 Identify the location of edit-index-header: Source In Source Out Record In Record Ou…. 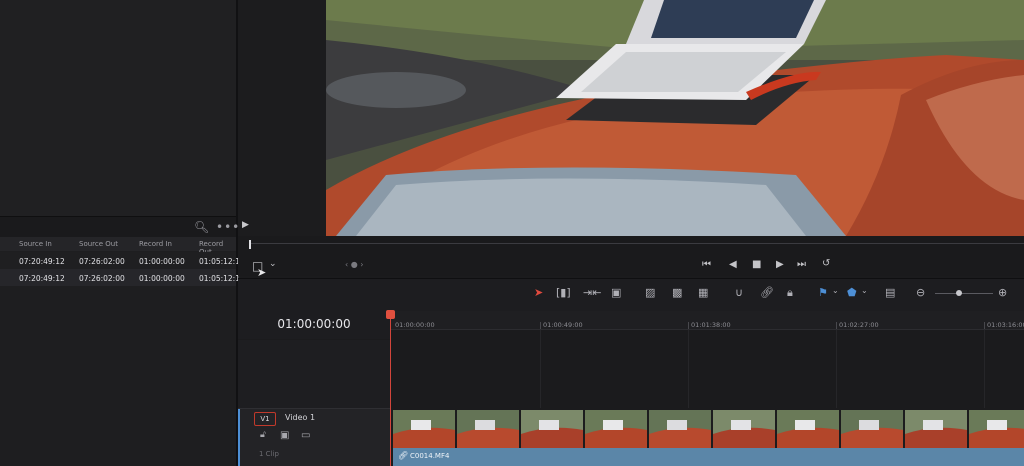
(118, 246).